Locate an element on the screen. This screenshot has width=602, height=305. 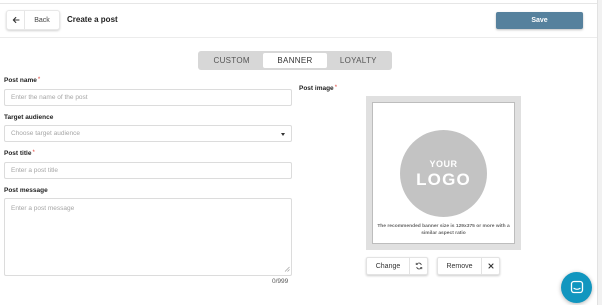
top-divider is located at coordinates (301, 3).